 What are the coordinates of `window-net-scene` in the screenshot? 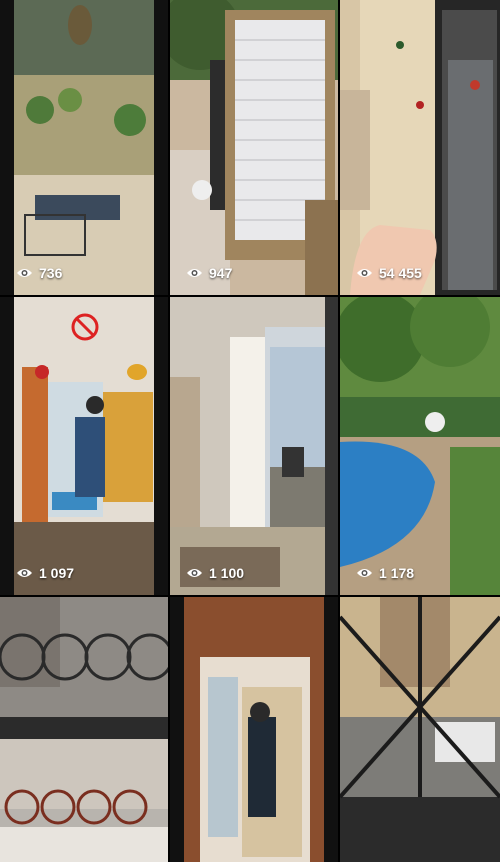 It's located at (420, 147).